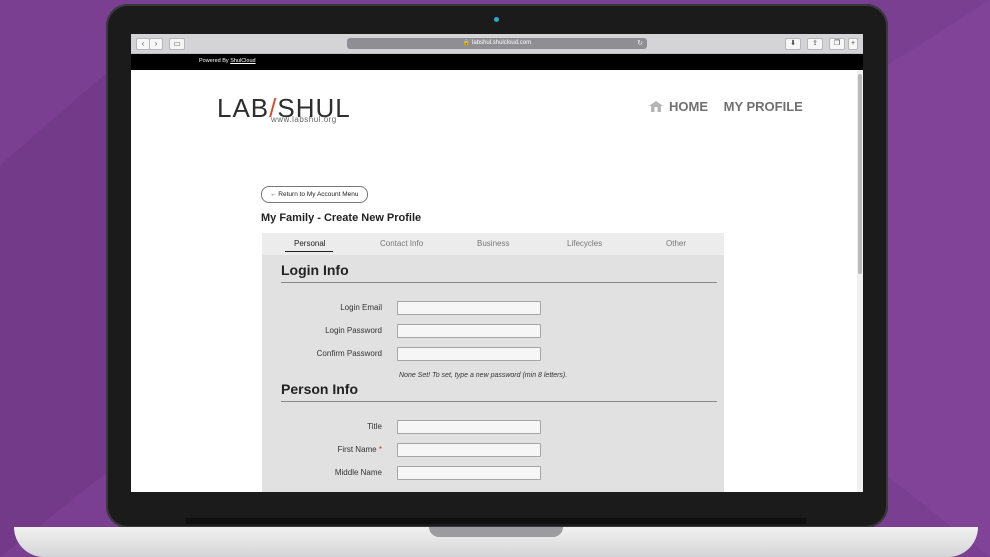 The width and height of the screenshot is (990, 557). I want to click on first-name-field, so click(469, 450).